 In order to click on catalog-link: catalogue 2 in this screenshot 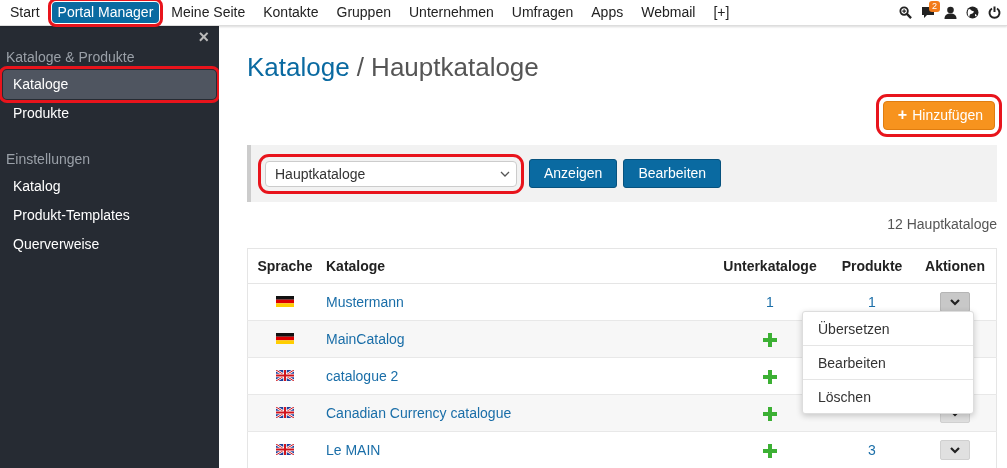, I will do `click(362, 376)`.